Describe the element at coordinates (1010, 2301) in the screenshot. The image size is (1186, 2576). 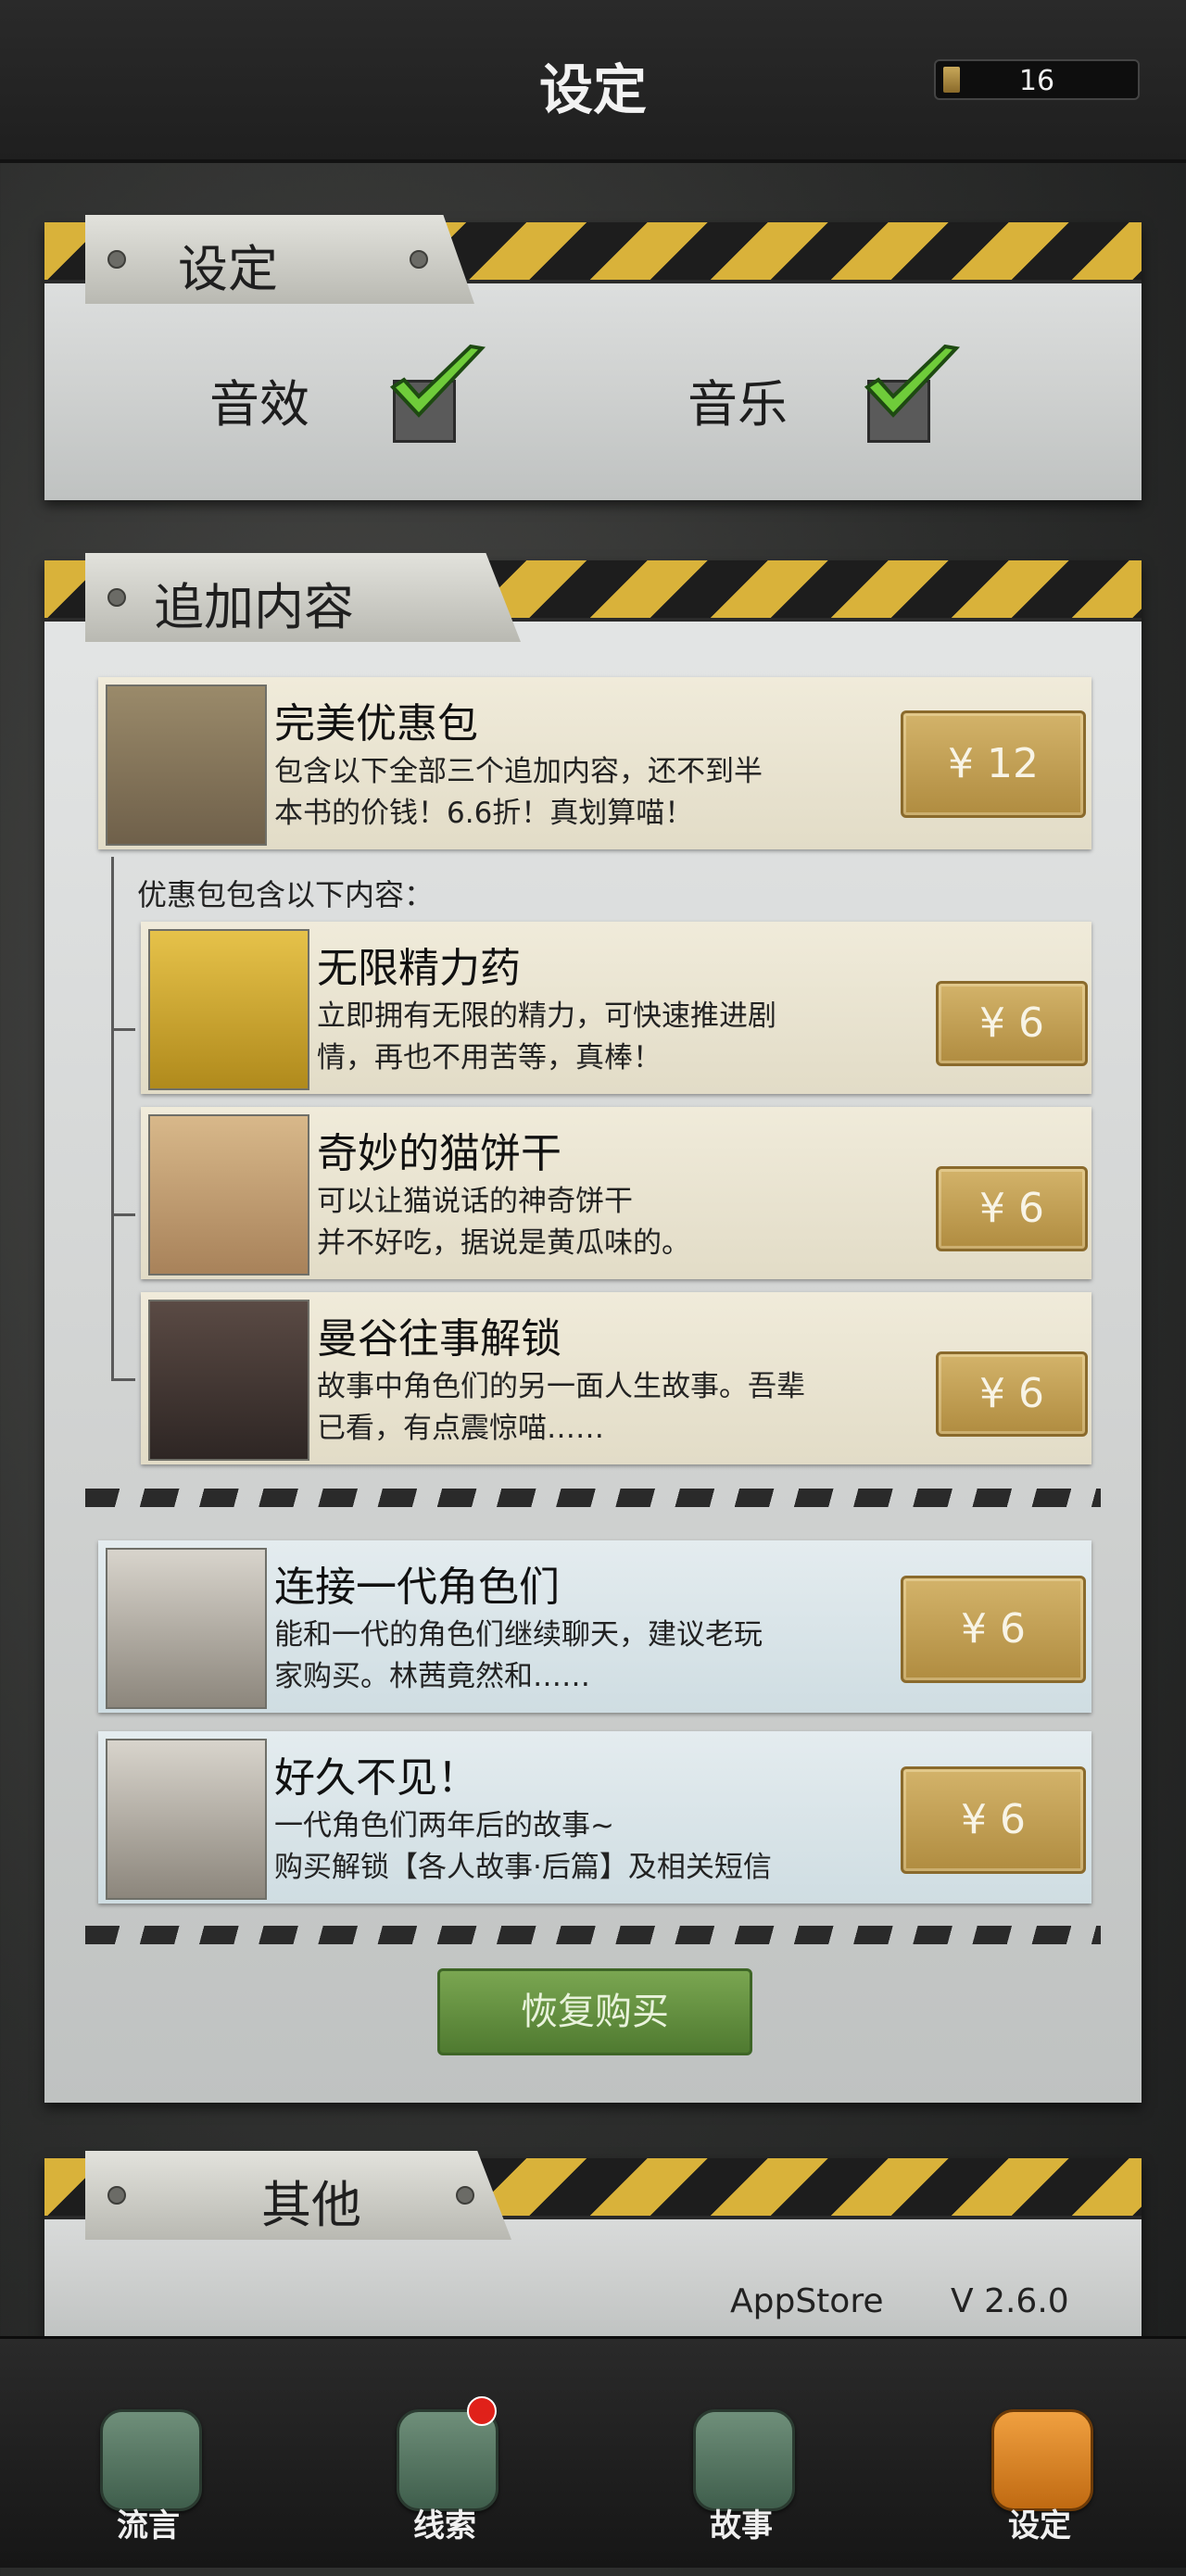
I see `version-label: V 2.6.0` at that location.